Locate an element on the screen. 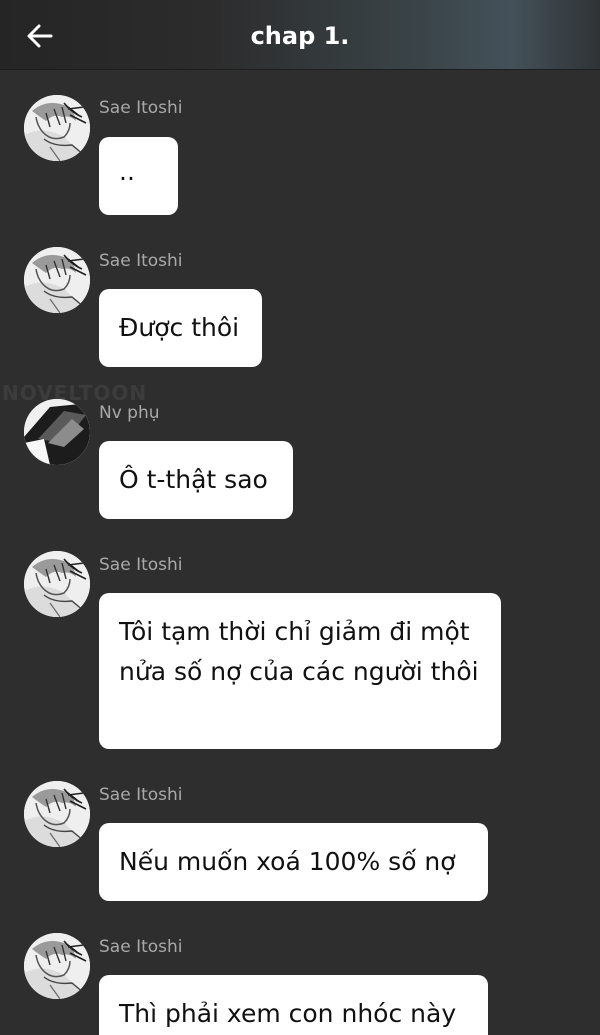 This screenshot has width=600, height=1035. page-title: chap 1. is located at coordinates (300, 36).